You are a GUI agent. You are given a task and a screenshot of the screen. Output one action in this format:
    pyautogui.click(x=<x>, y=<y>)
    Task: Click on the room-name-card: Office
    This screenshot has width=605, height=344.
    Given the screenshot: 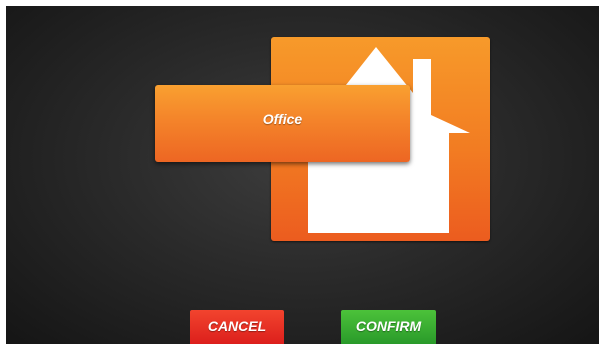 What is the action you would take?
    pyautogui.click(x=282, y=123)
    